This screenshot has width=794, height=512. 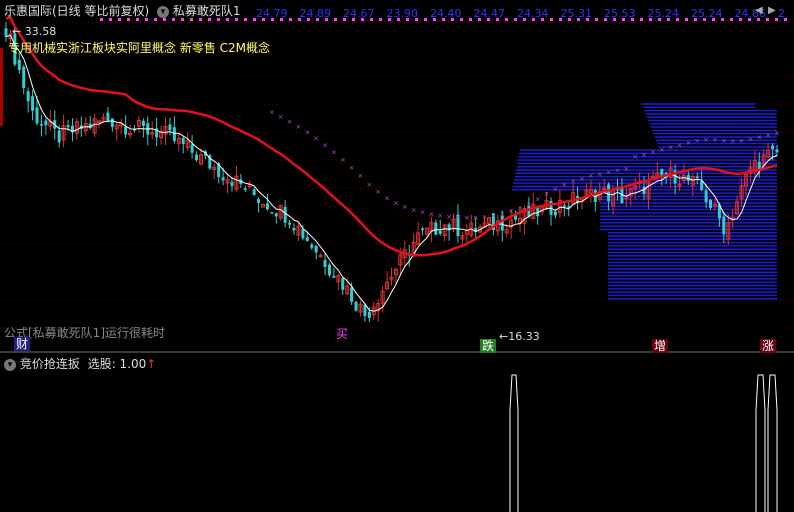 I want to click on prev-icon: ◀, so click(x=759, y=10).